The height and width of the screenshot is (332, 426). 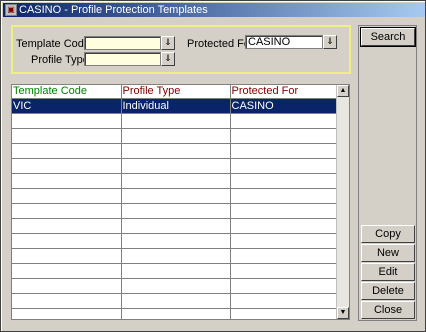 What do you see at coordinates (67, 106) in the screenshot?
I see `table-cell: VIC` at bounding box center [67, 106].